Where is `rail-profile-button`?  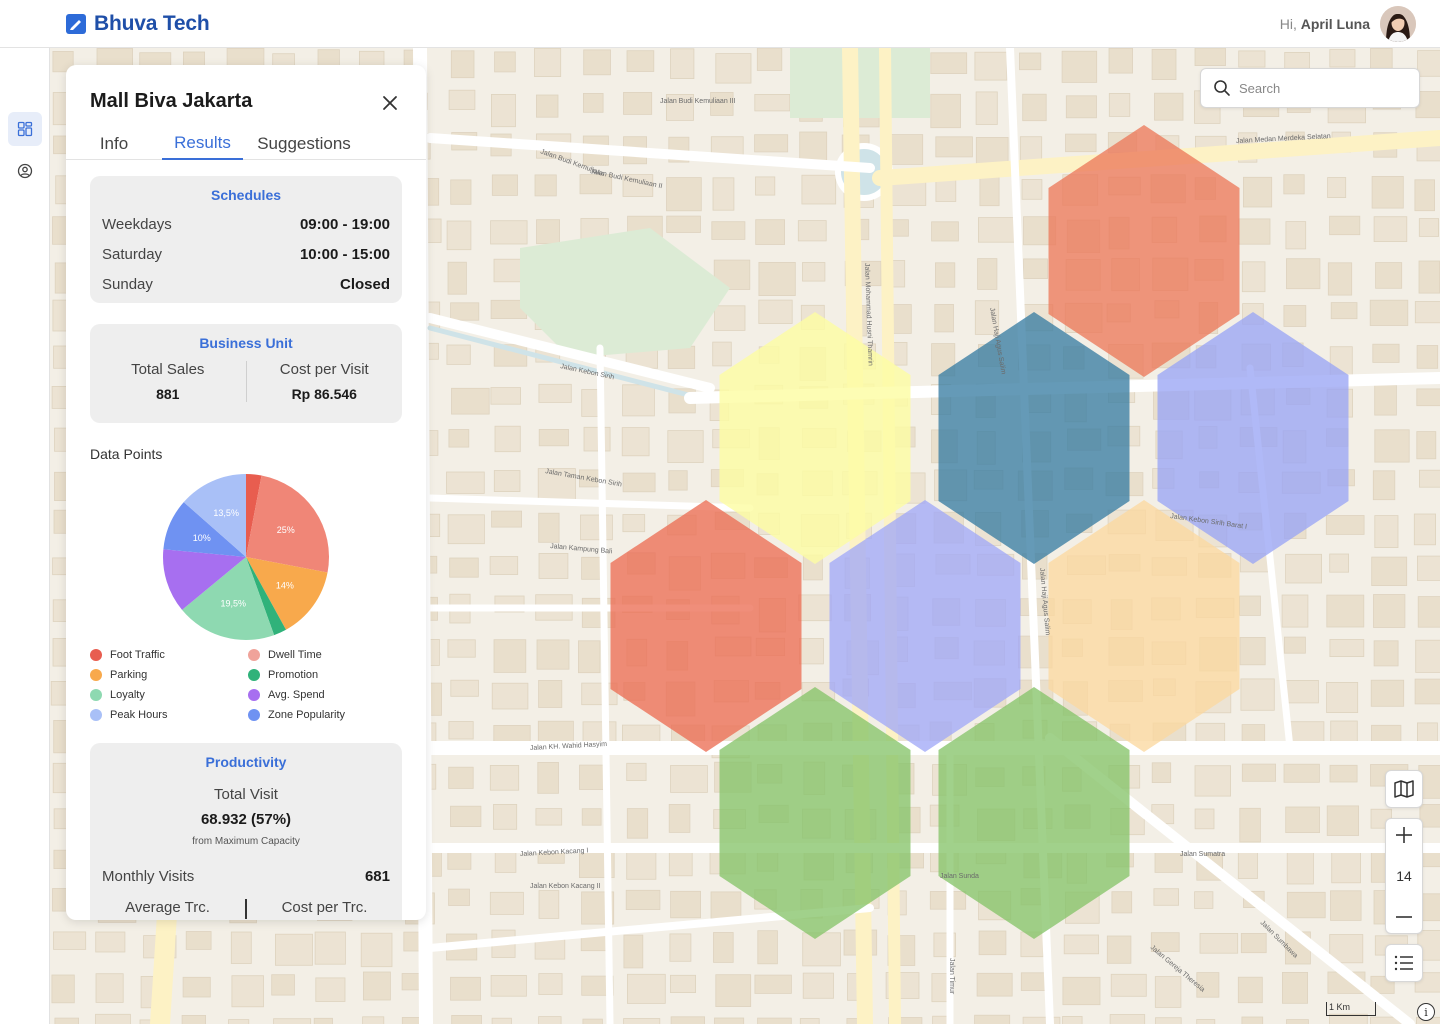 rail-profile-button is located at coordinates (25, 171).